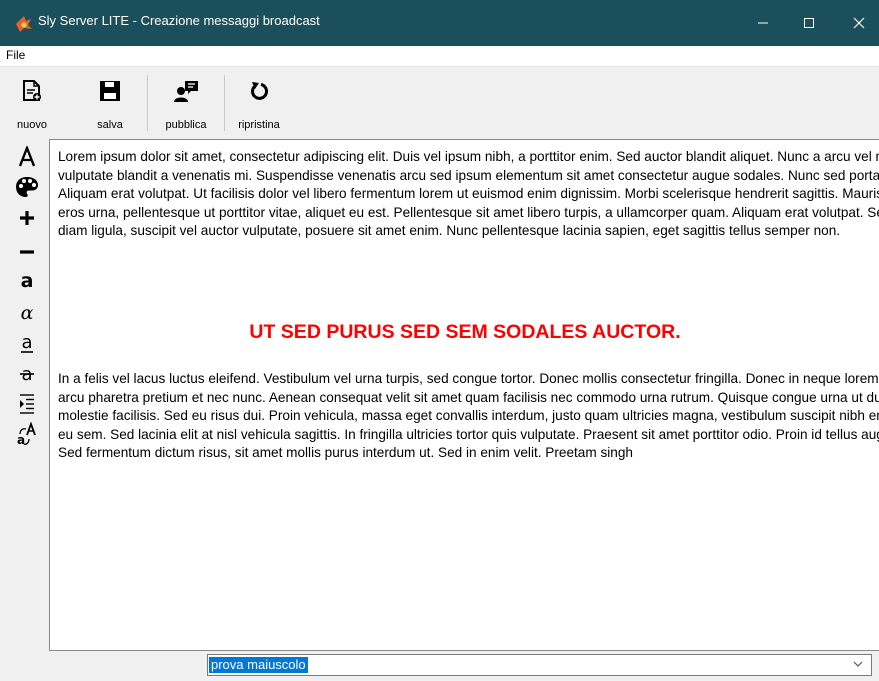  I want to click on menu-bar: File, so click(439, 56).